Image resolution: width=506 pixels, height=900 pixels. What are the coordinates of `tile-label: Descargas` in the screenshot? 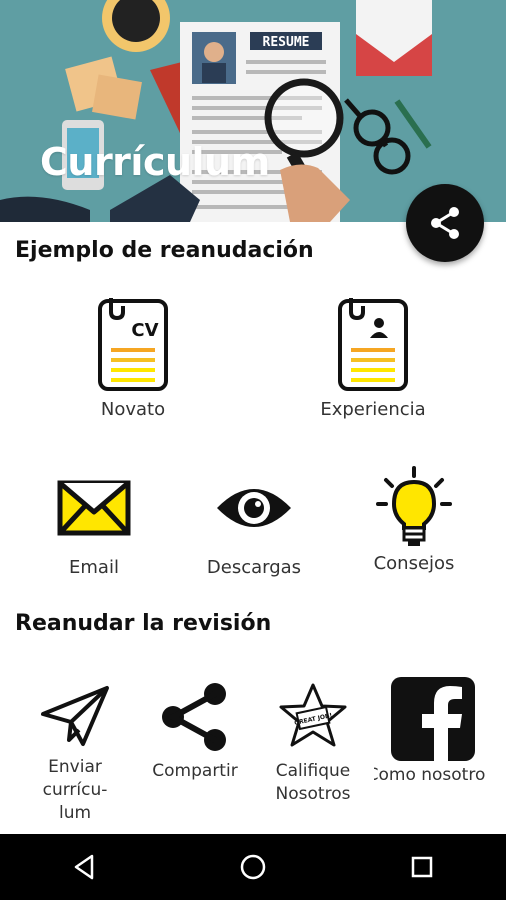 It's located at (254, 567).